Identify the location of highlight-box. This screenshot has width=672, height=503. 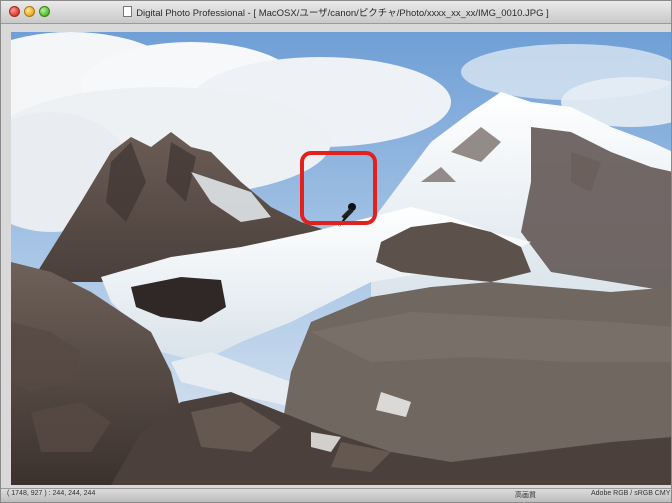
(338, 188).